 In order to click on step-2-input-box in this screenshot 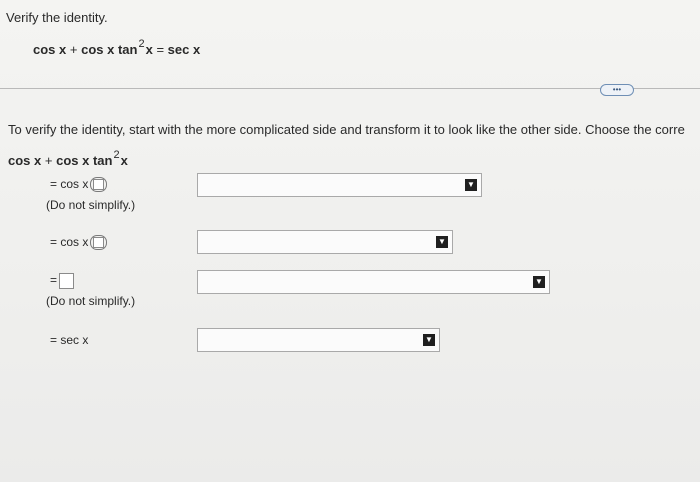, I will do `click(99, 243)`.